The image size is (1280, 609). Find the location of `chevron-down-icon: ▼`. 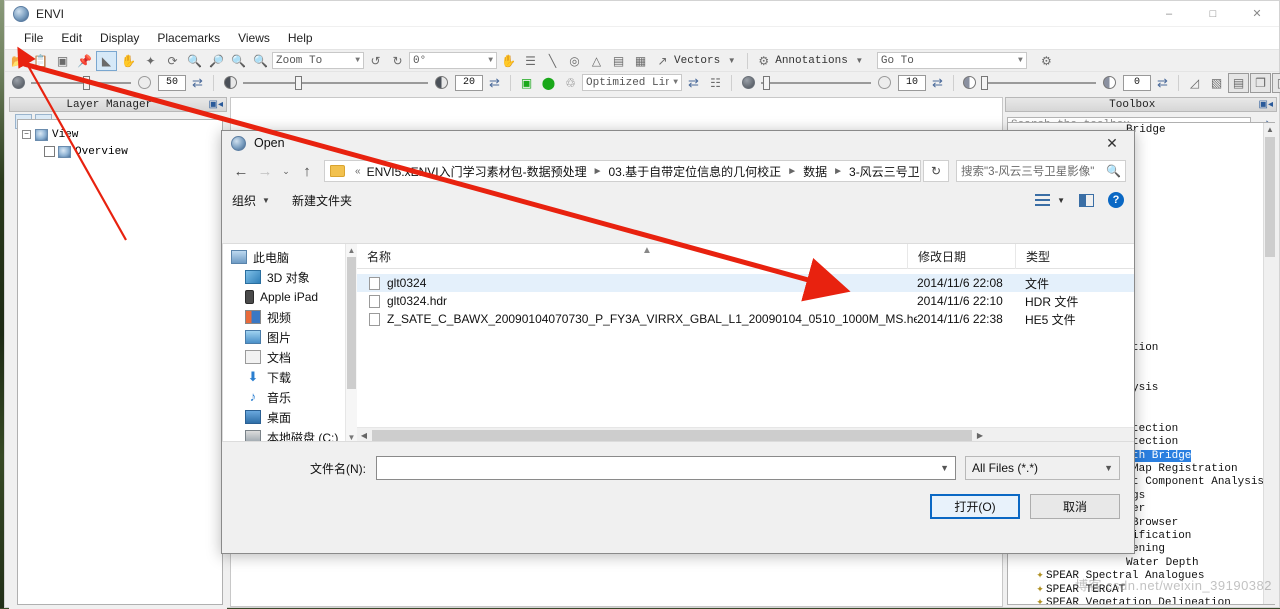

chevron-down-icon: ▼ is located at coordinates (944, 468).